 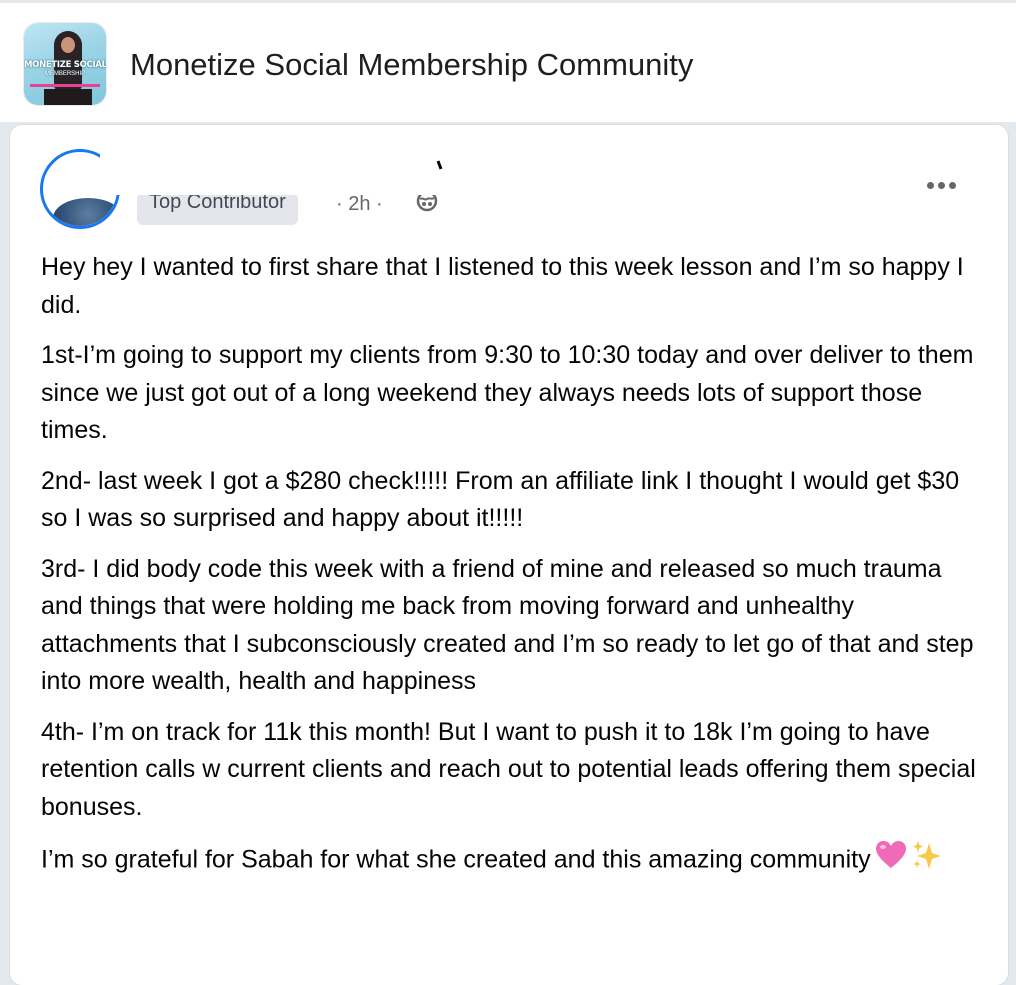 I want to click on globe-icon, so click(x=427, y=204).